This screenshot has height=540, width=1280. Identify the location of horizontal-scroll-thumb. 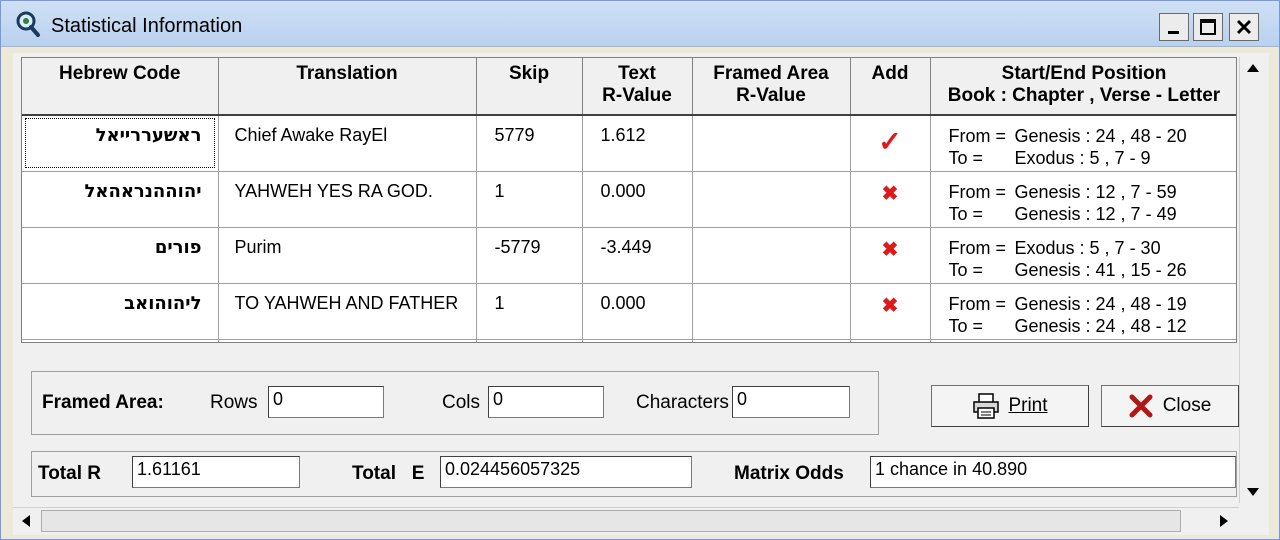
(611, 521).